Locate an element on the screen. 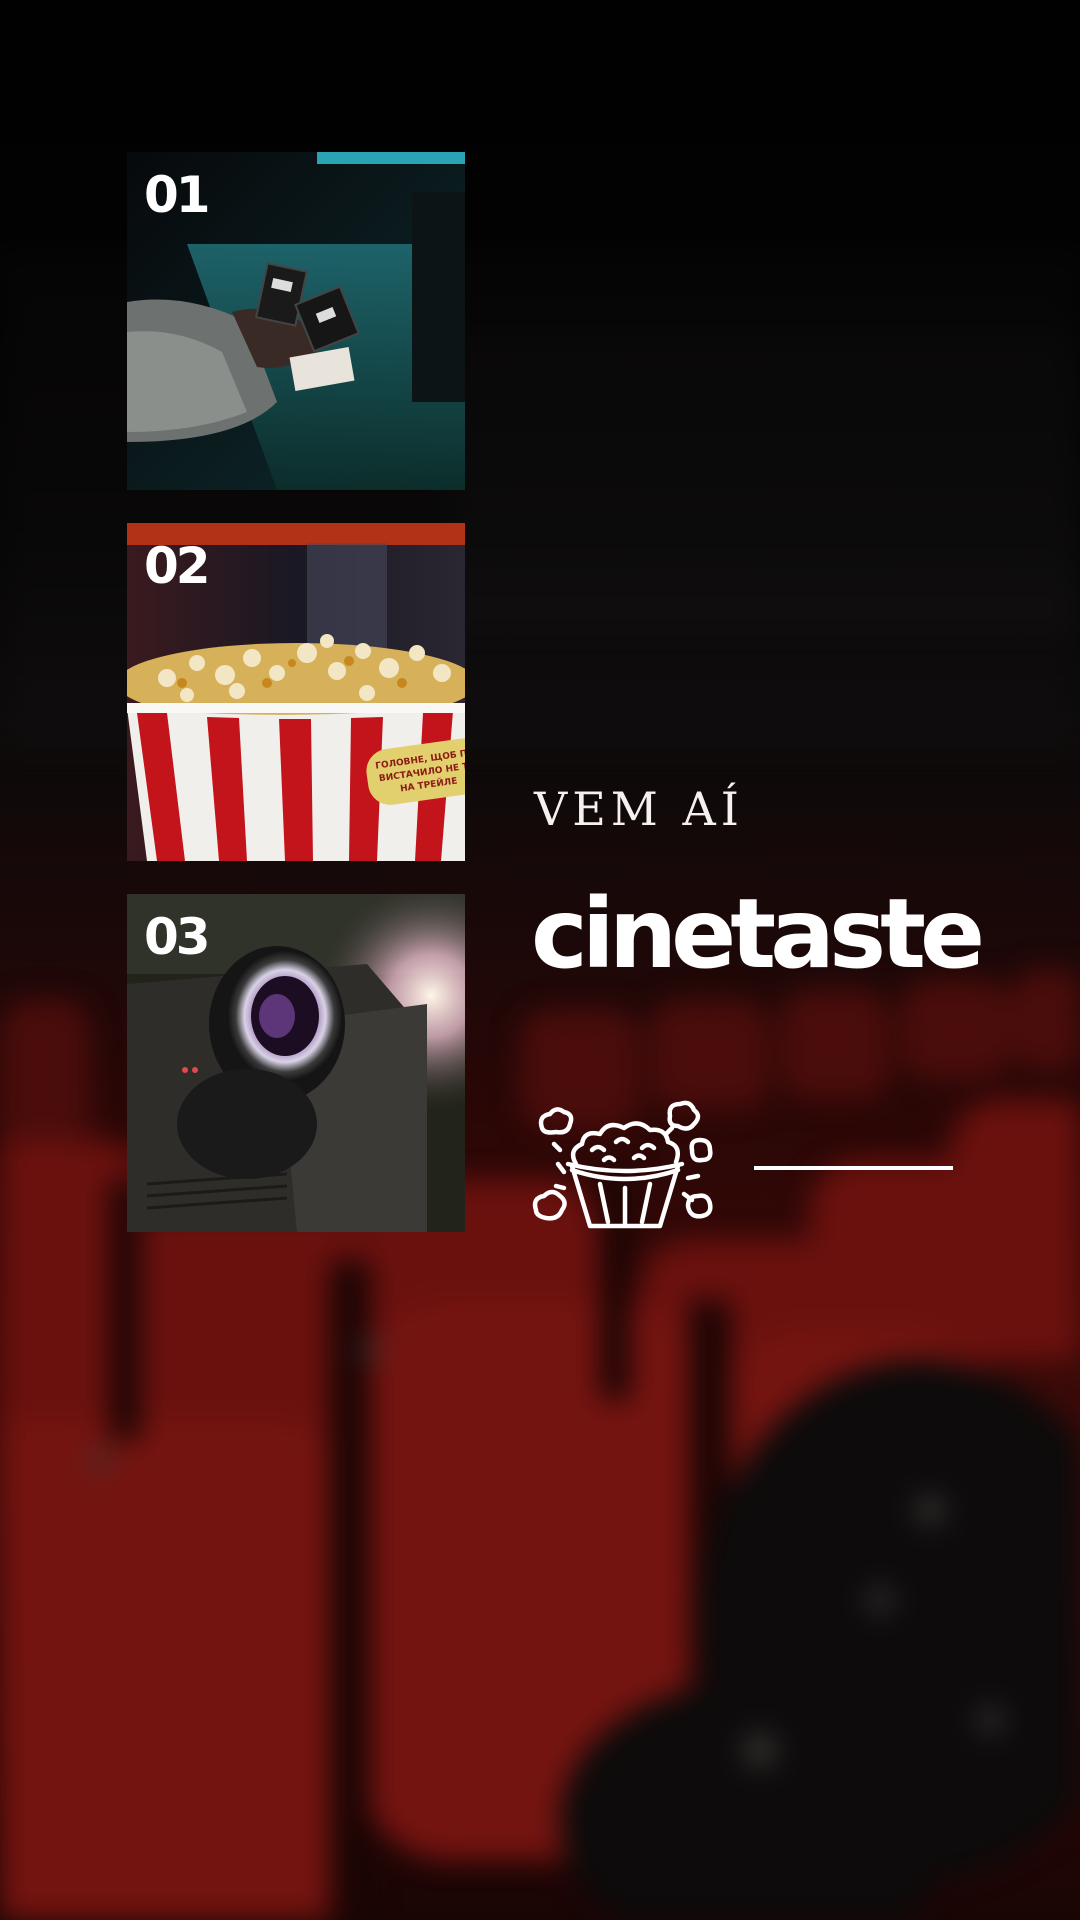 The width and height of the screenshot is (1080, 1920). tile-number: 01 is located at coordinates (177, 195).